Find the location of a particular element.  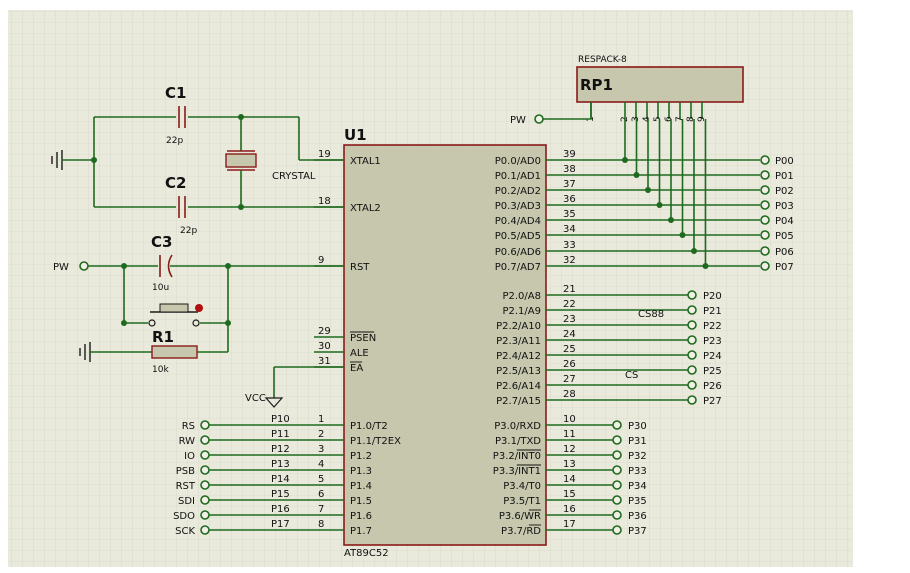

terminal-io is located at coordinates (205, 455).